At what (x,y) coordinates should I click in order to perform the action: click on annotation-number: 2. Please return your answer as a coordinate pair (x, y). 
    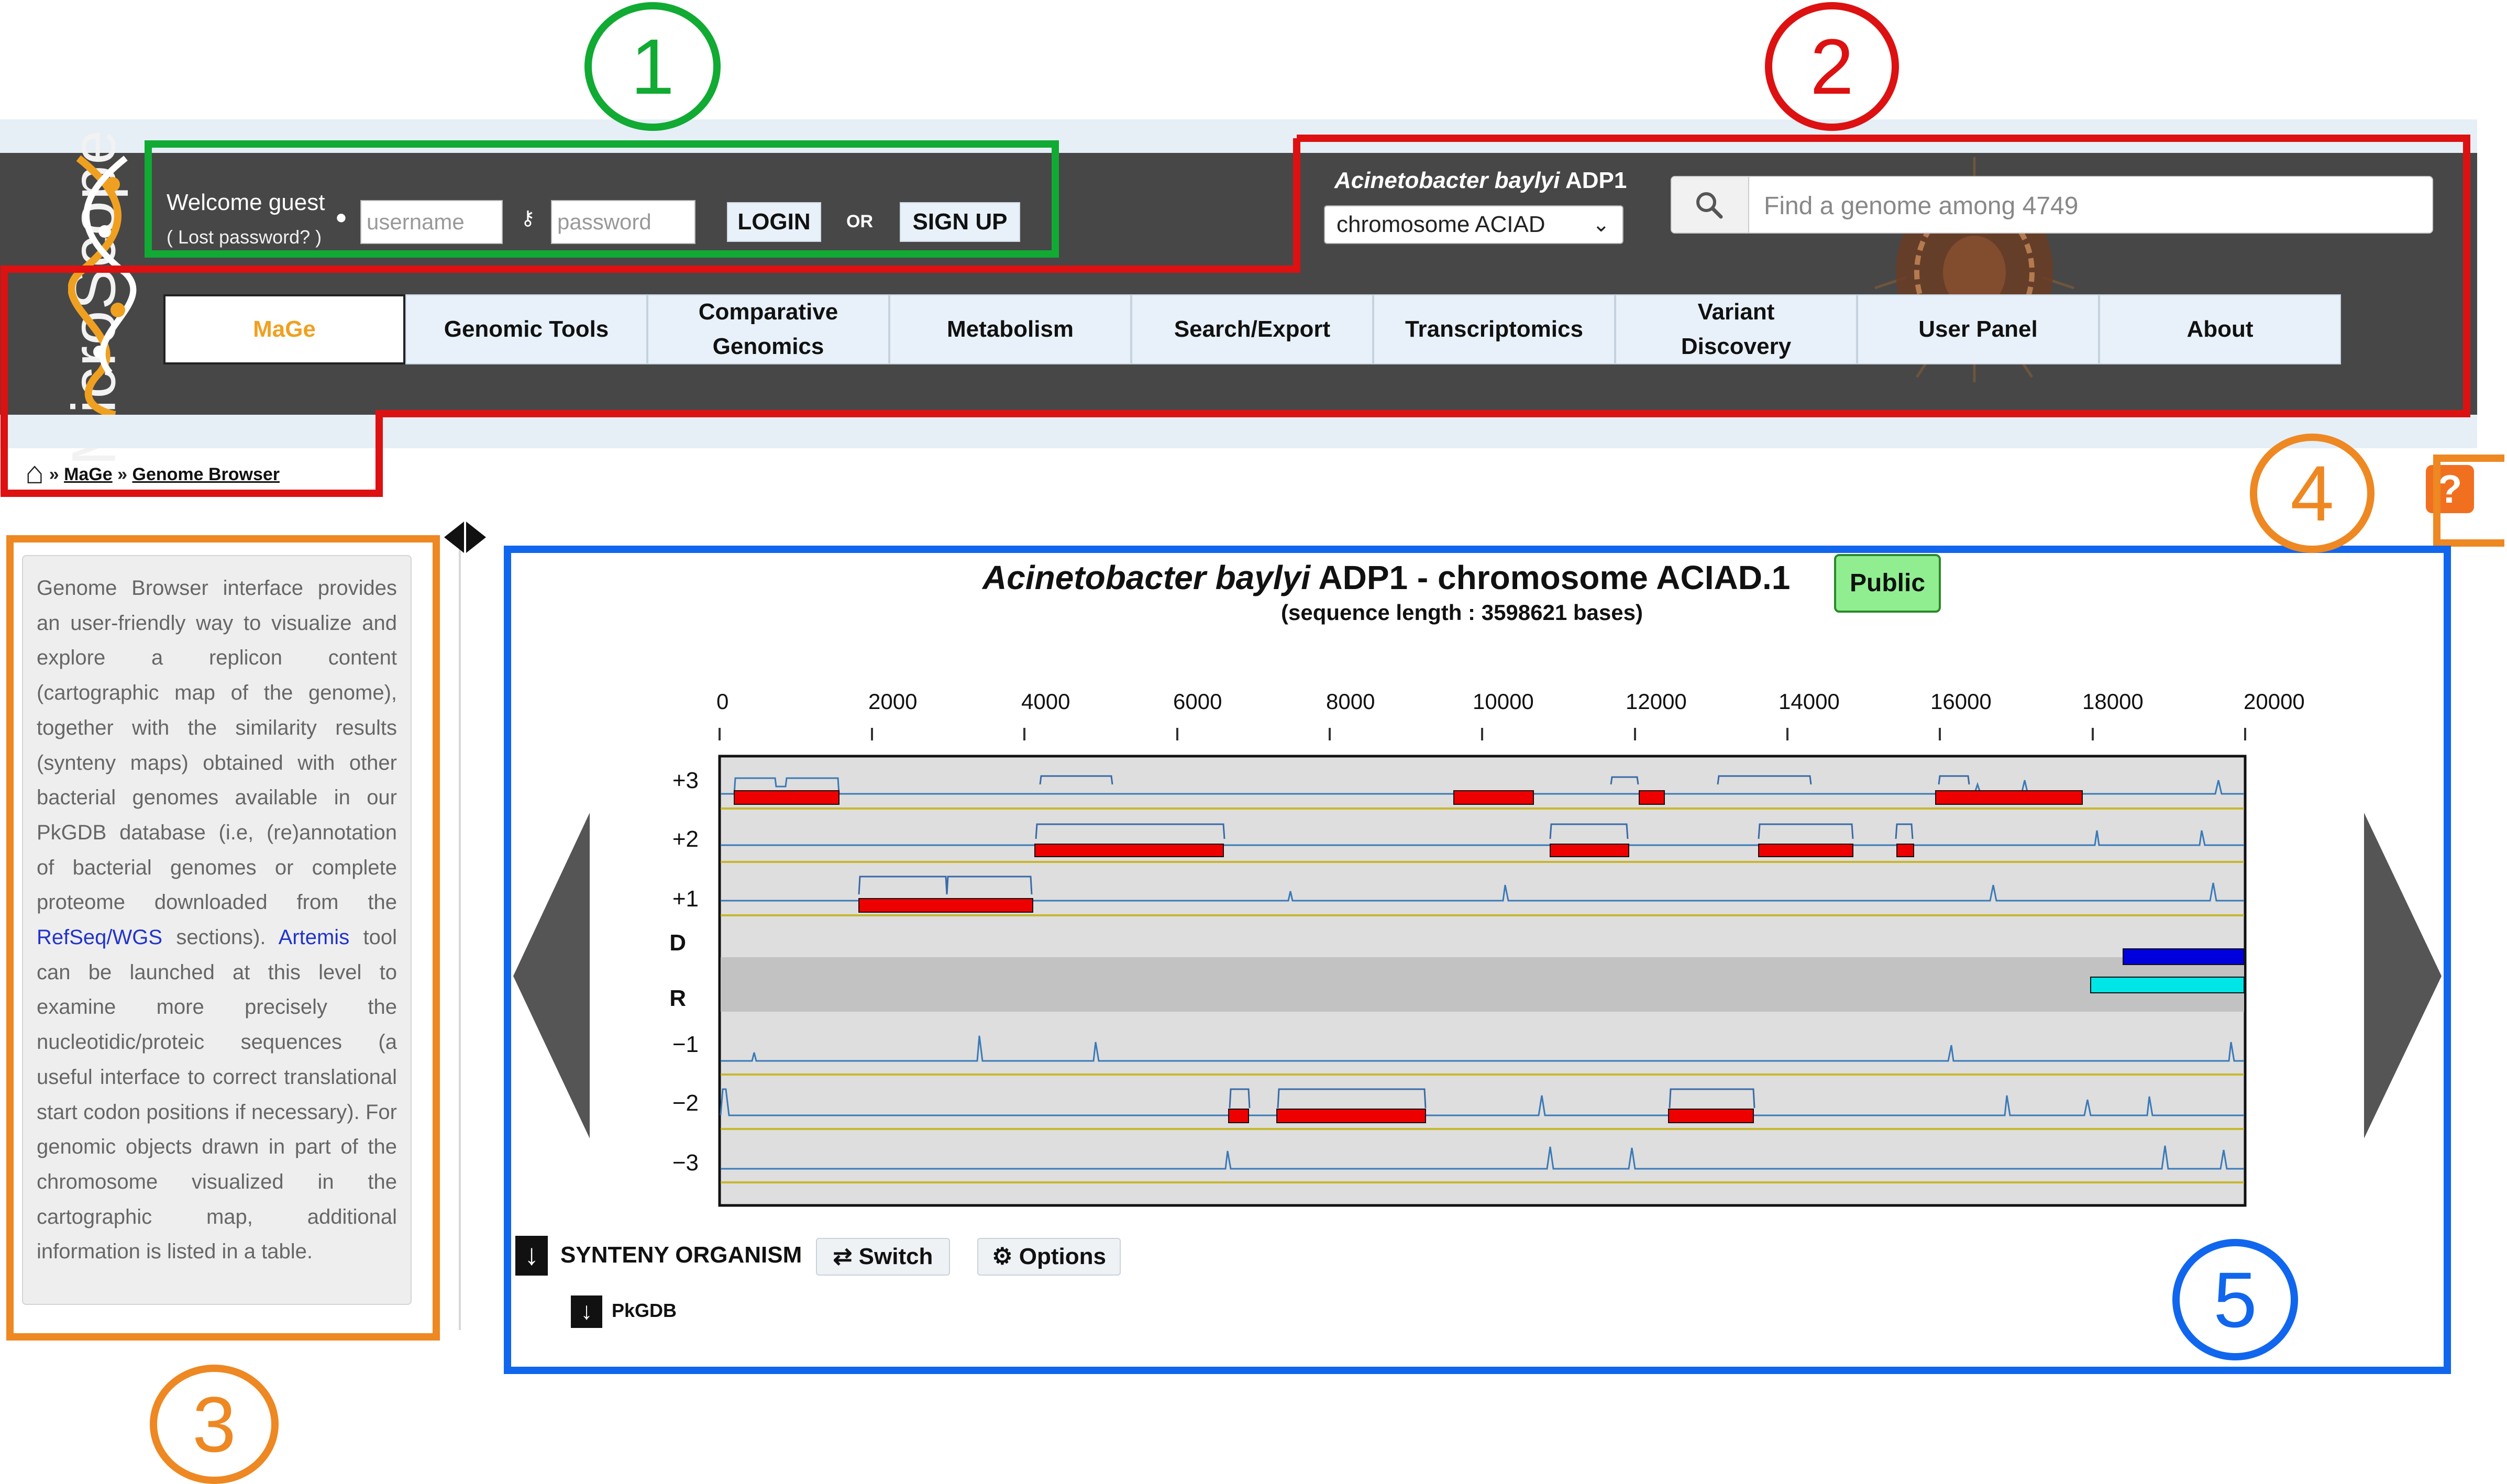
    Looking at the image, I should click on (1832, 66).